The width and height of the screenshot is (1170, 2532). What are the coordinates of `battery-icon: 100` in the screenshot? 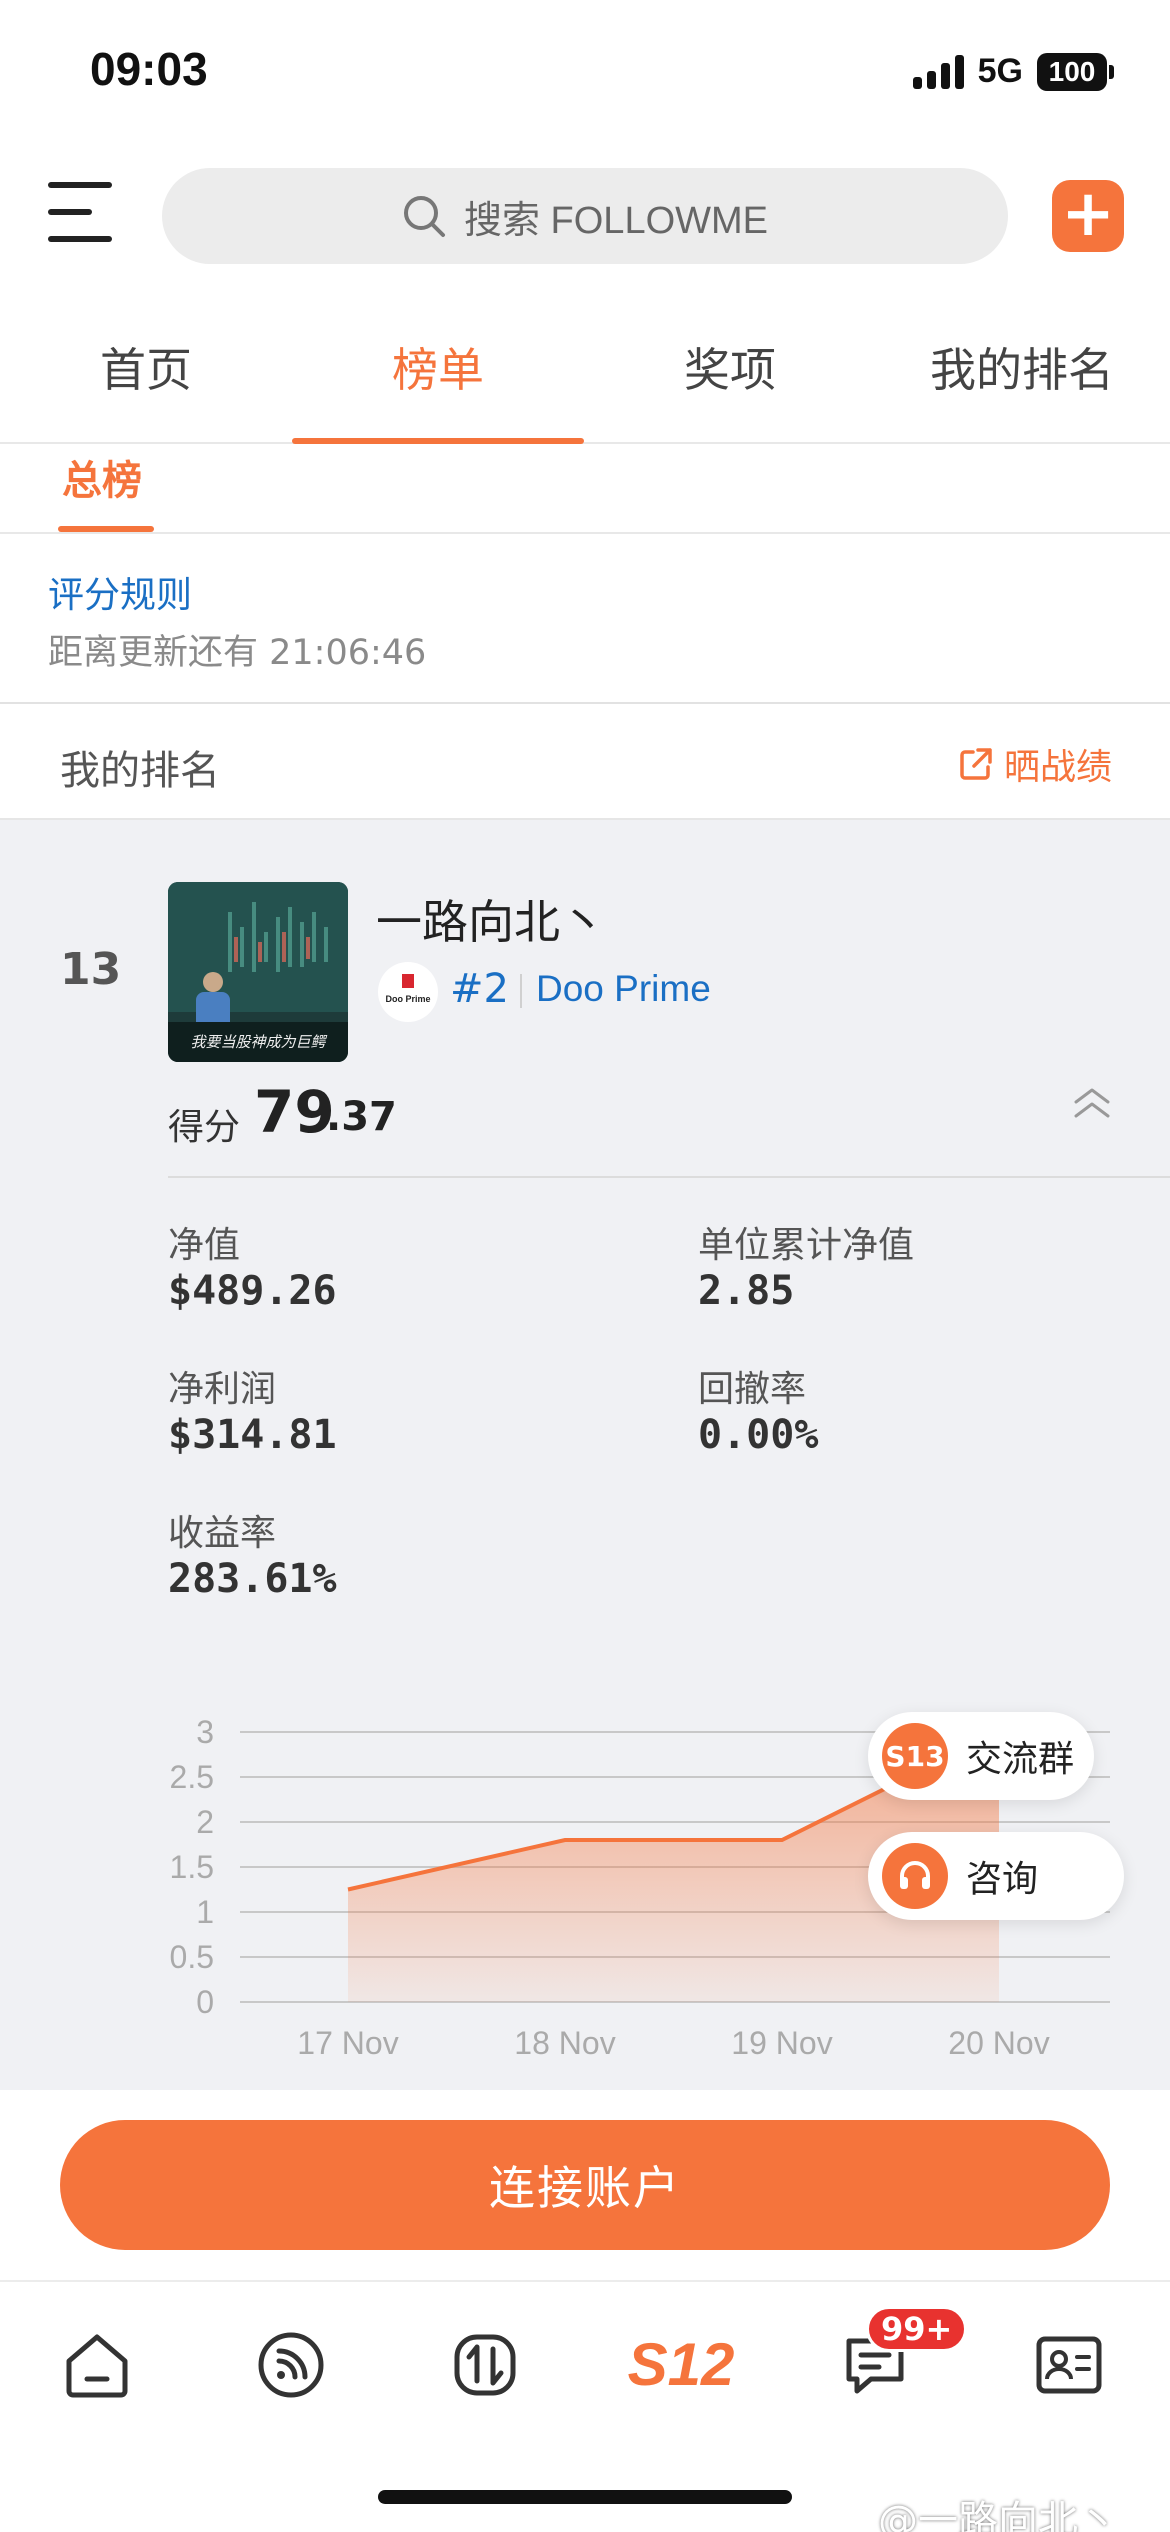 It's located at (1072, 71).